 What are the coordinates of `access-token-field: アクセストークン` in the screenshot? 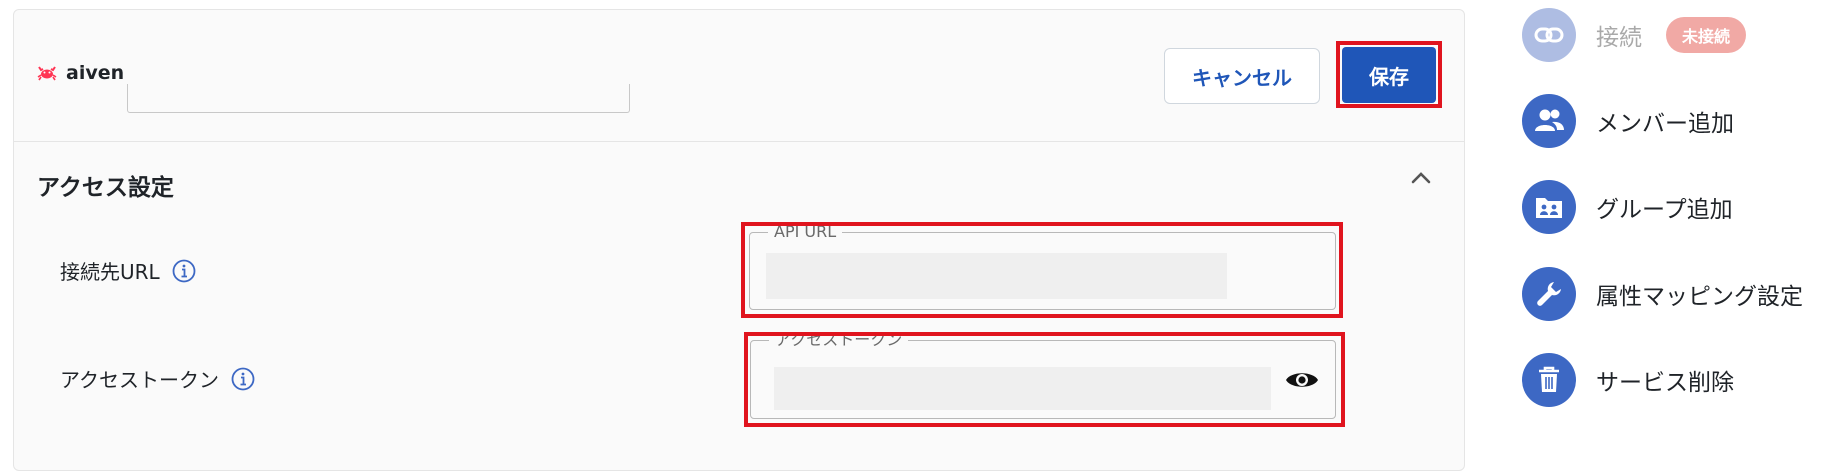 It's located at (1043, 375).